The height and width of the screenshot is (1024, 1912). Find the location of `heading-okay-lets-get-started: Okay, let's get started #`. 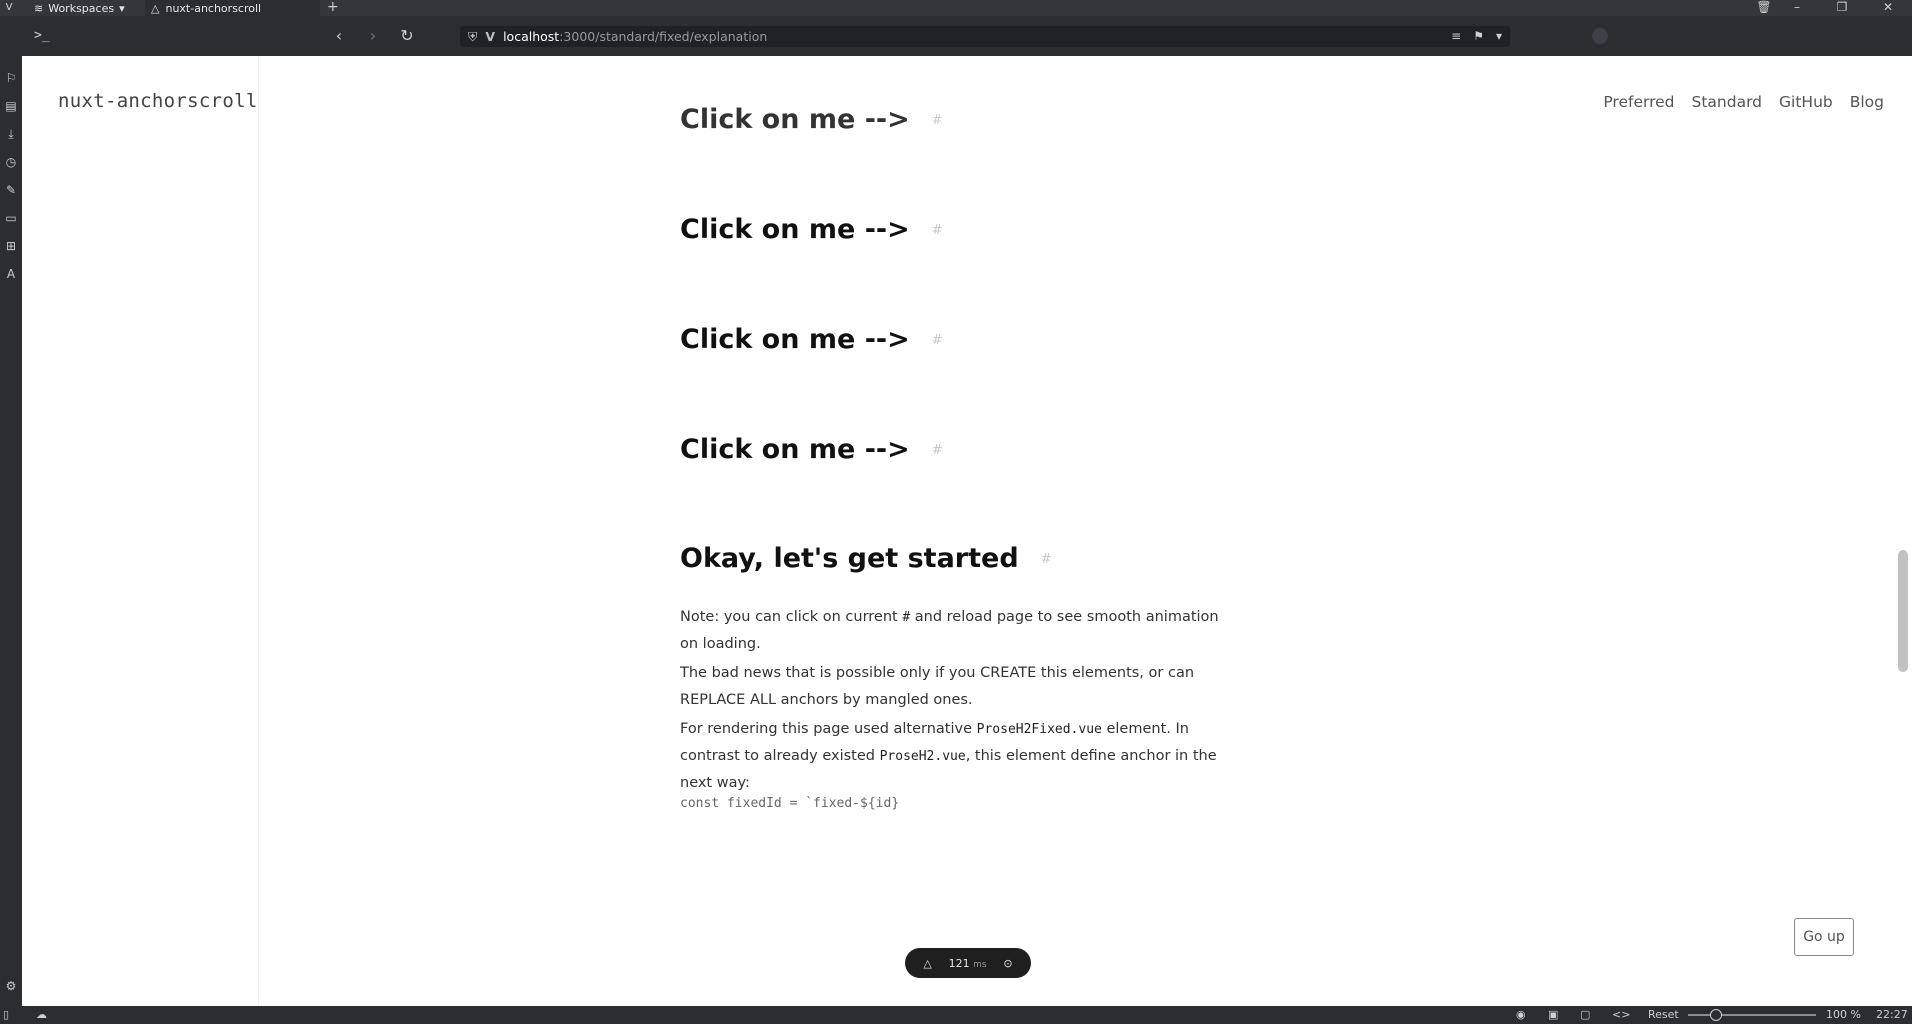

heading-okay-lets-get-started: Okay, let's get started # is located at coordinates (866, 558).